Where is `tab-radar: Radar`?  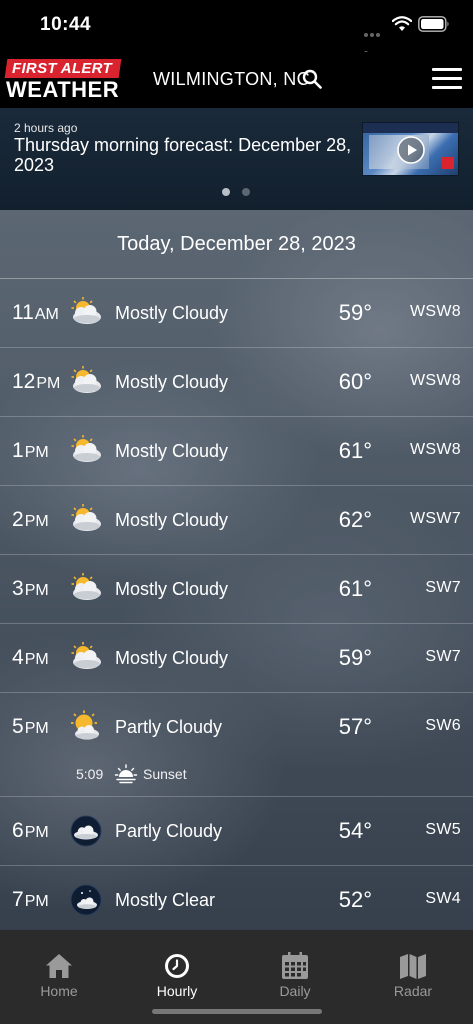 tab-radar: Radar is located at coordinates (413, 967).